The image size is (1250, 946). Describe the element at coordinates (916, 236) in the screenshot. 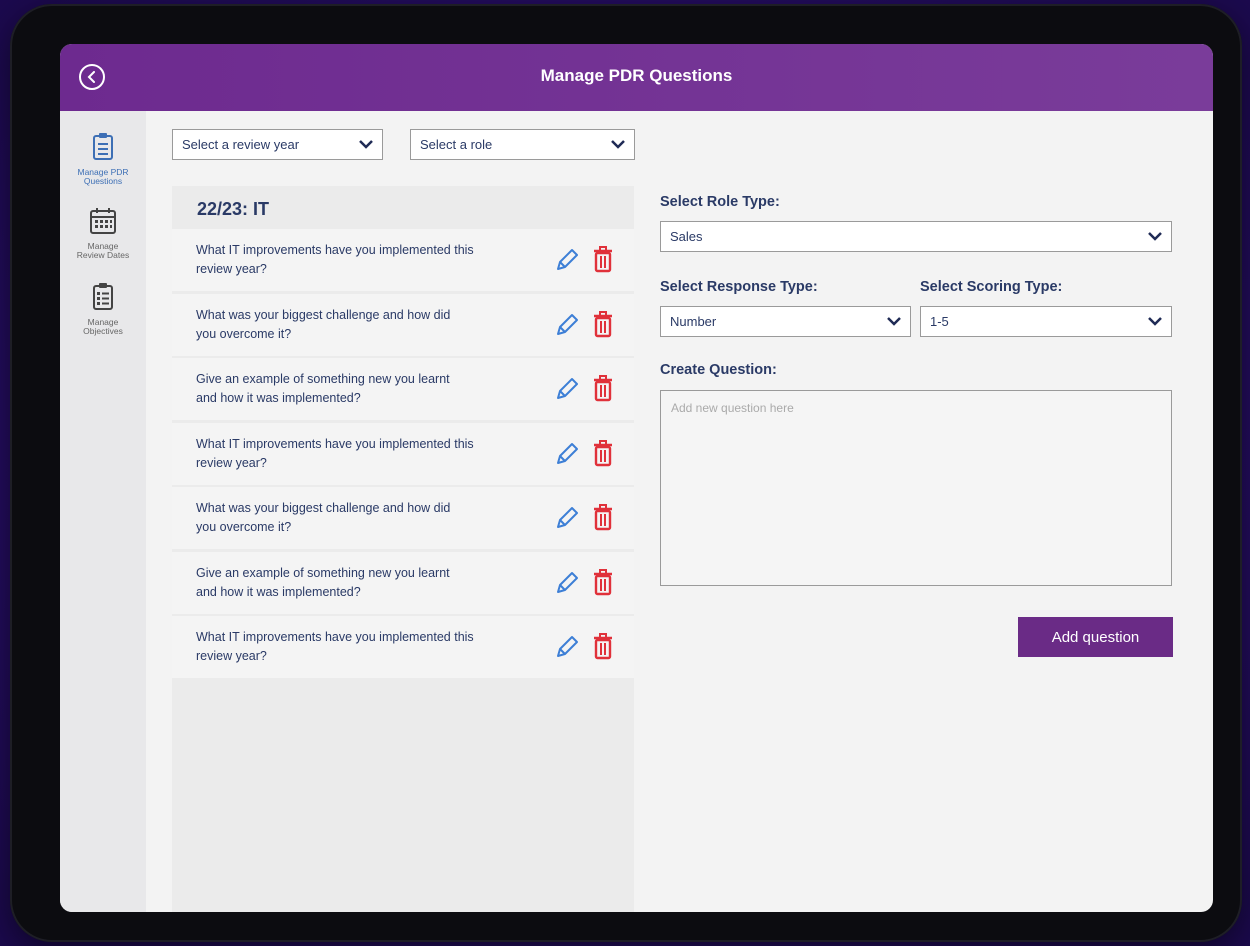

I see `role-type-select: Sales` at that location.